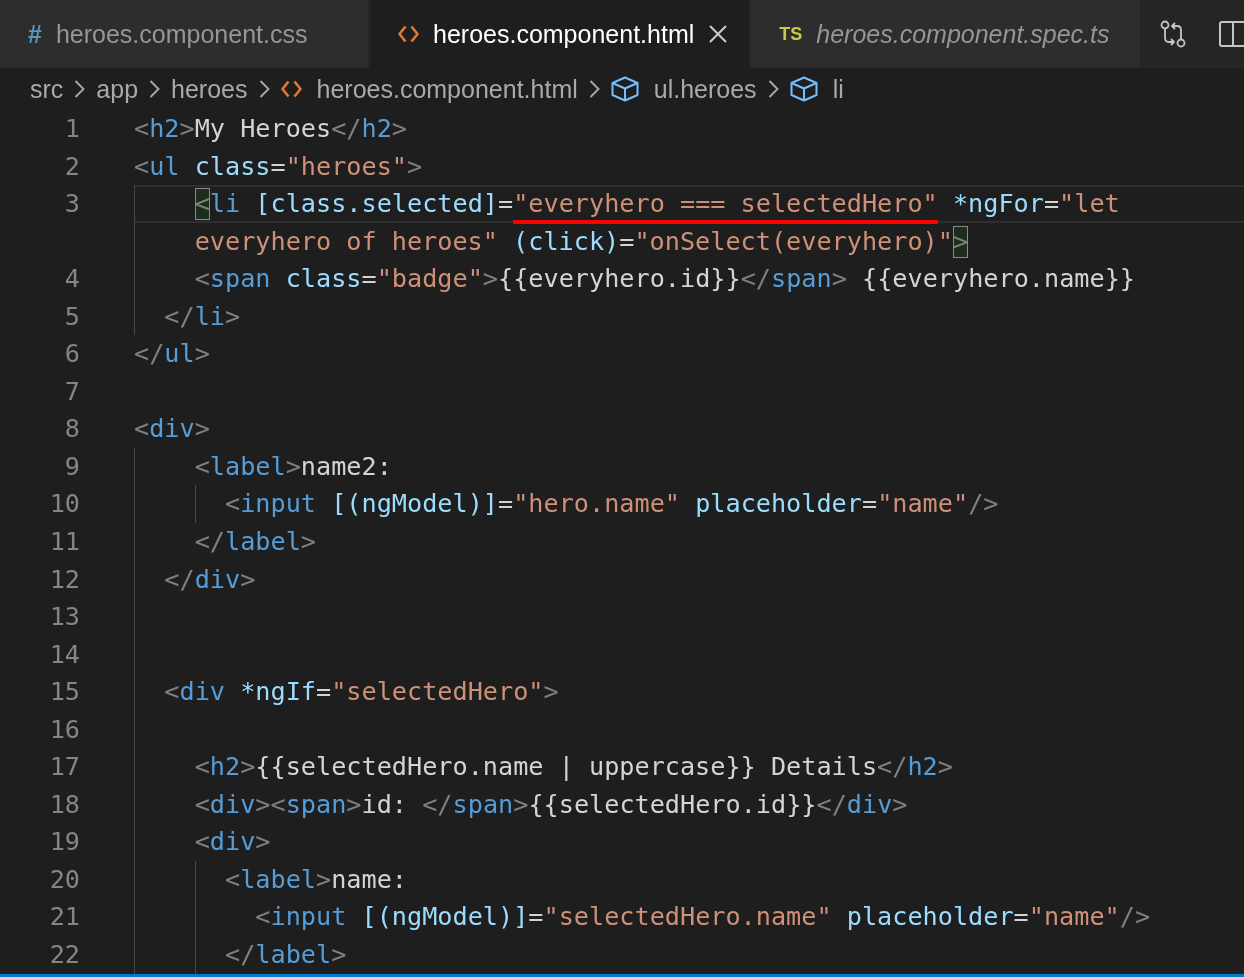 The height and width of the screenshot is (977, 1244). Describe the element at coordinates (202, 316) in the screenshot. I see `code-line: </li>` at that location.